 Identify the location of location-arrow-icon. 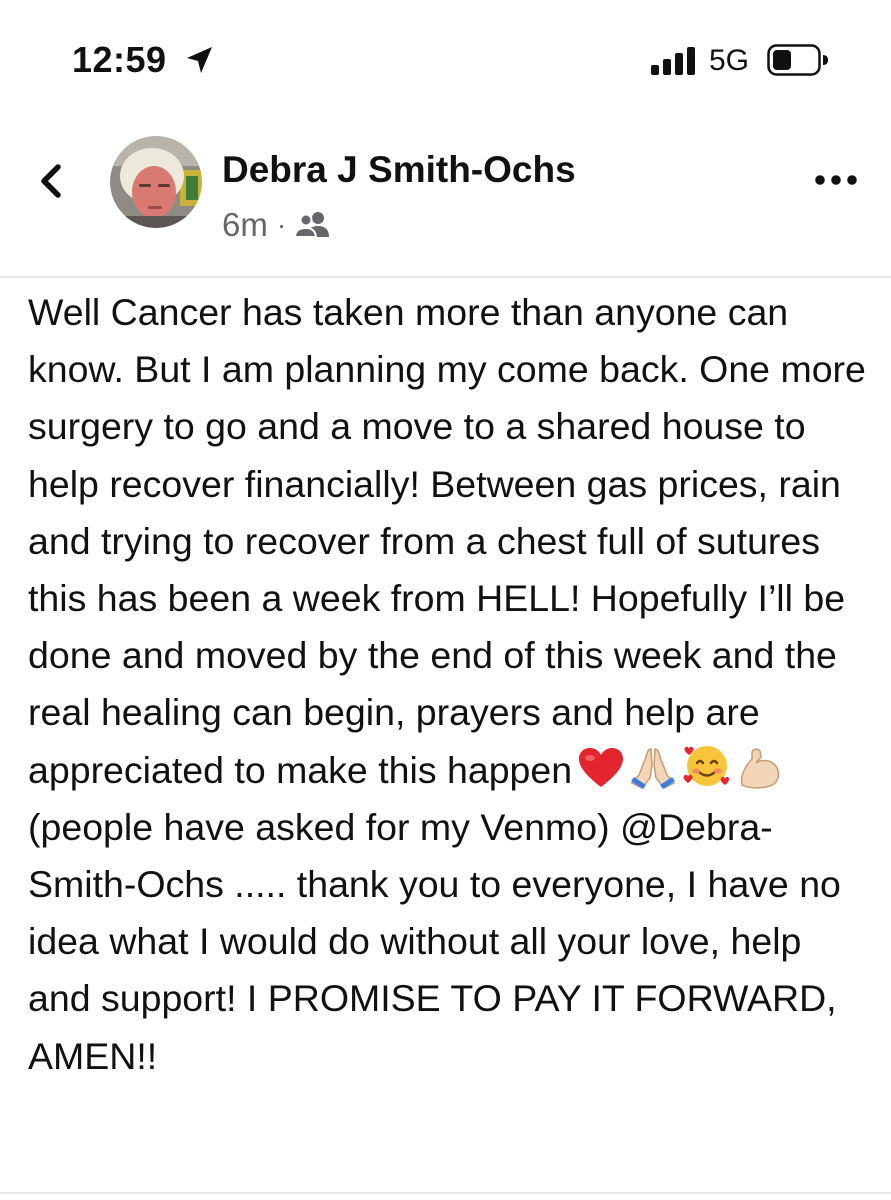
(199, 60).